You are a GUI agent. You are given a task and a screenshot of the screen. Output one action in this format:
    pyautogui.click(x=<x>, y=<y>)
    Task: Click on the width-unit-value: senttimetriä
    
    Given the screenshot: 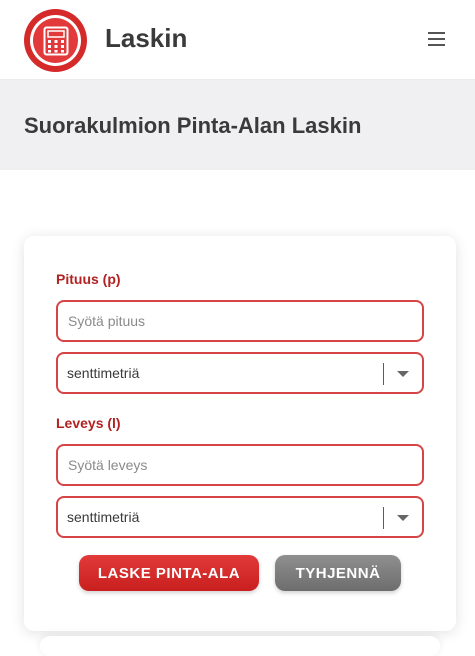 What is the action you would take?
    pyautogui.click(x=103, y=517)
    